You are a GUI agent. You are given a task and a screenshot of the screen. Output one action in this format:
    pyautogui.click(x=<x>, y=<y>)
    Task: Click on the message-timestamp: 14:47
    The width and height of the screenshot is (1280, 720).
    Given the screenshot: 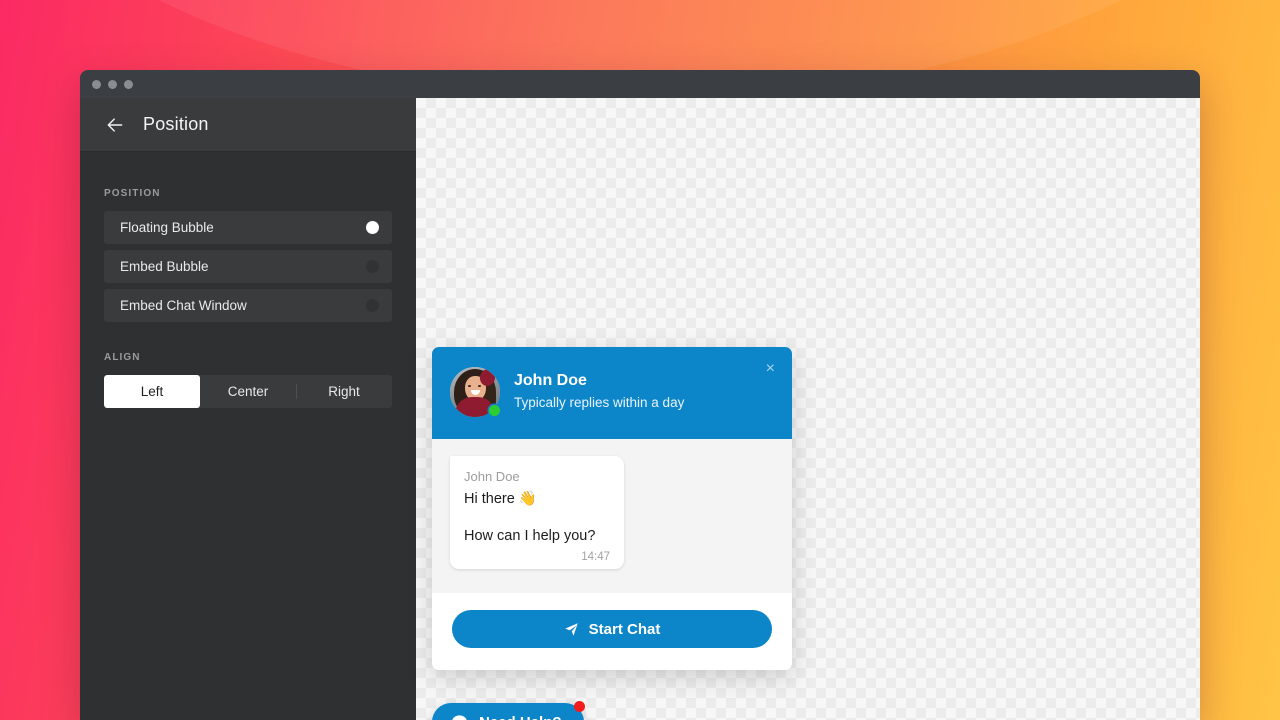 What is the action you would take?
    pyautogui.click(x=595, y=557)
    